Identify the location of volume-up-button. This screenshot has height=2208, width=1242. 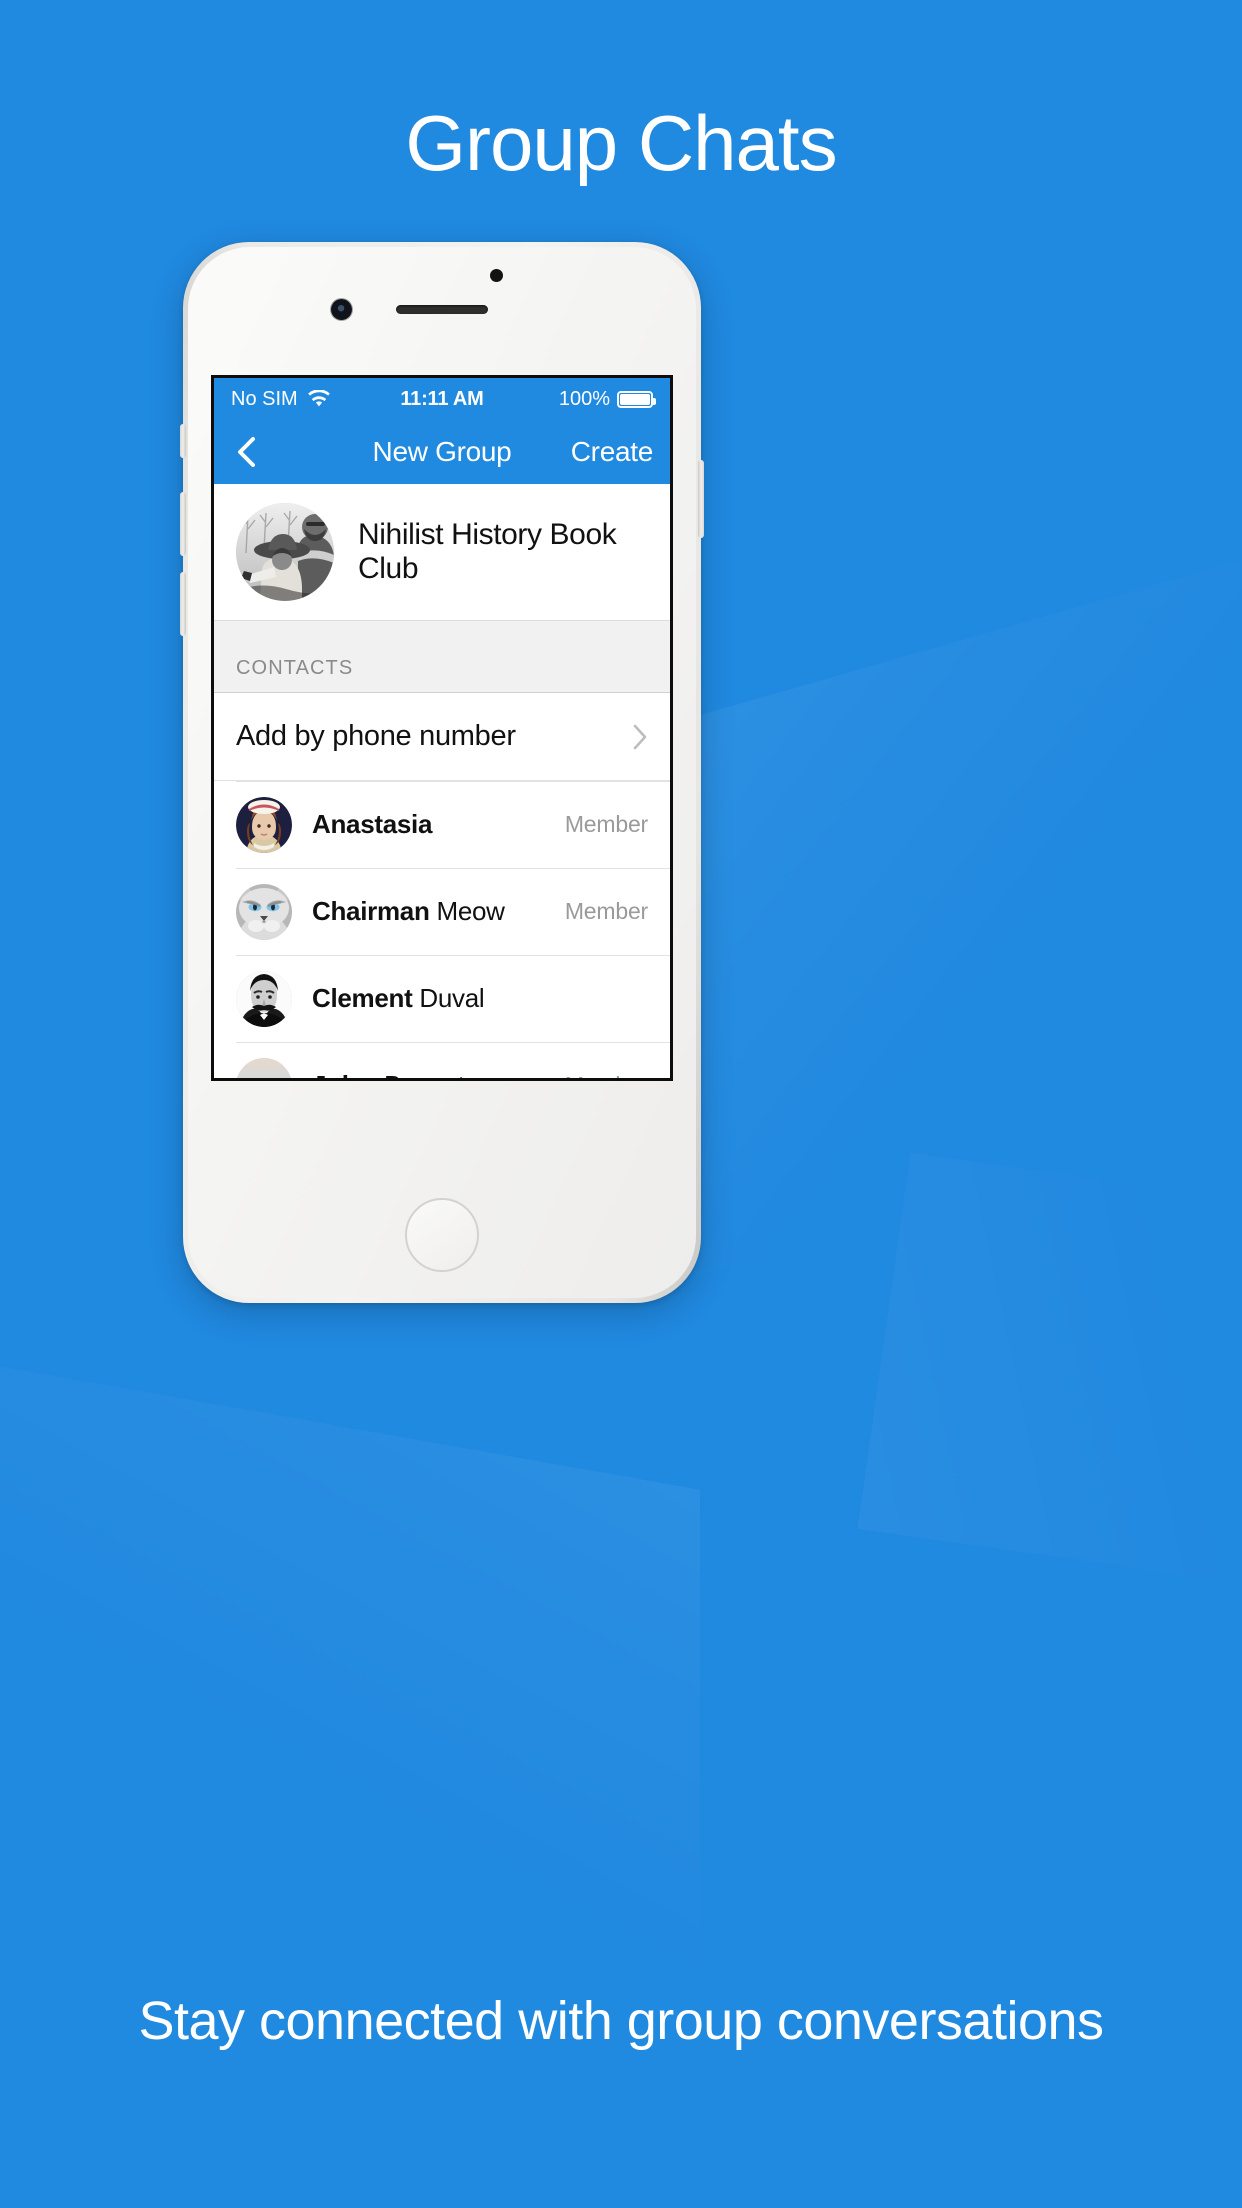
(183, 524).